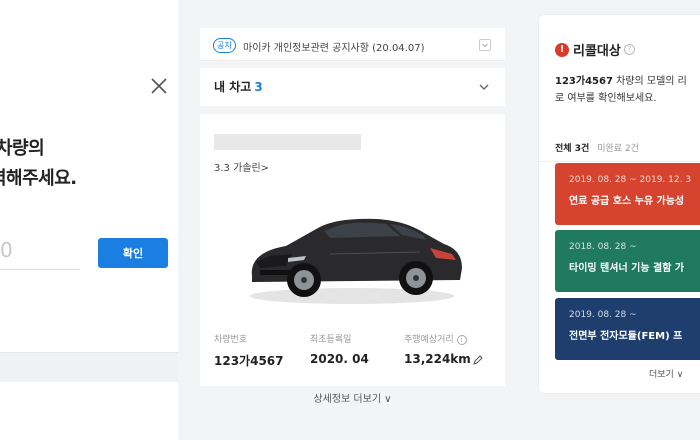  What do you see at coordinates (40, 269) in the screenshot?
I see `input-underline` at bounding box center [40, 269].